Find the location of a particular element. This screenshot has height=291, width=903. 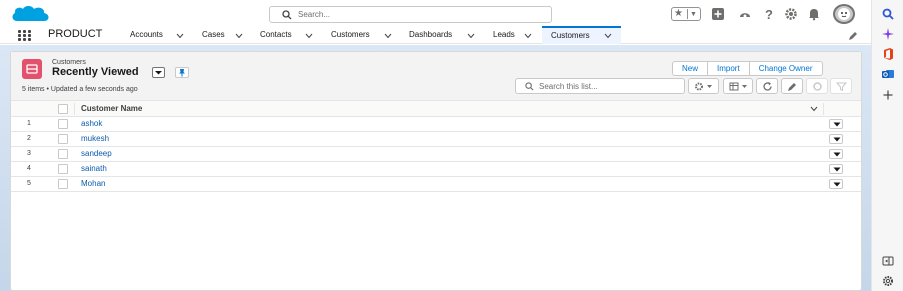

pin-list-view-button is located at coordinates (182, 72).